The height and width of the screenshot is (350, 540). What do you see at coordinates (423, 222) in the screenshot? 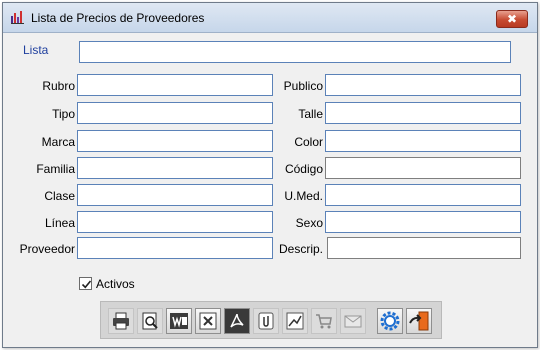
I see `sexo-input` at bounding box center [423, 222].